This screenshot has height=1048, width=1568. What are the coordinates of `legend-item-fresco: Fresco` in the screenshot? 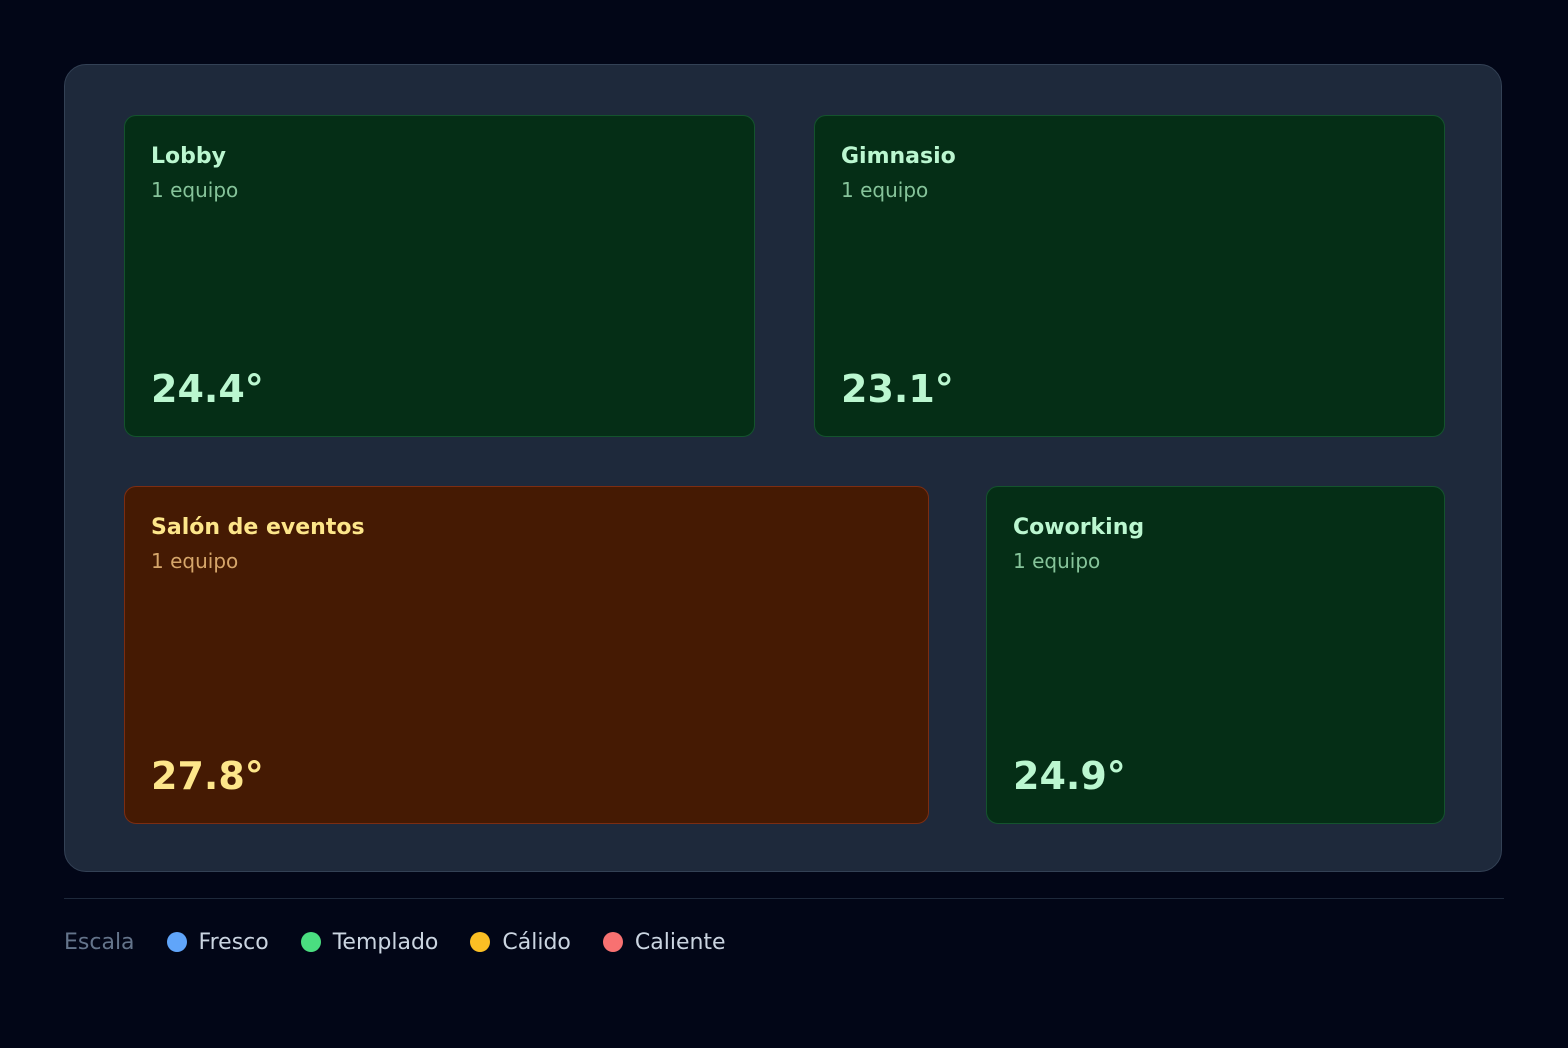 It's located at (217, 942).